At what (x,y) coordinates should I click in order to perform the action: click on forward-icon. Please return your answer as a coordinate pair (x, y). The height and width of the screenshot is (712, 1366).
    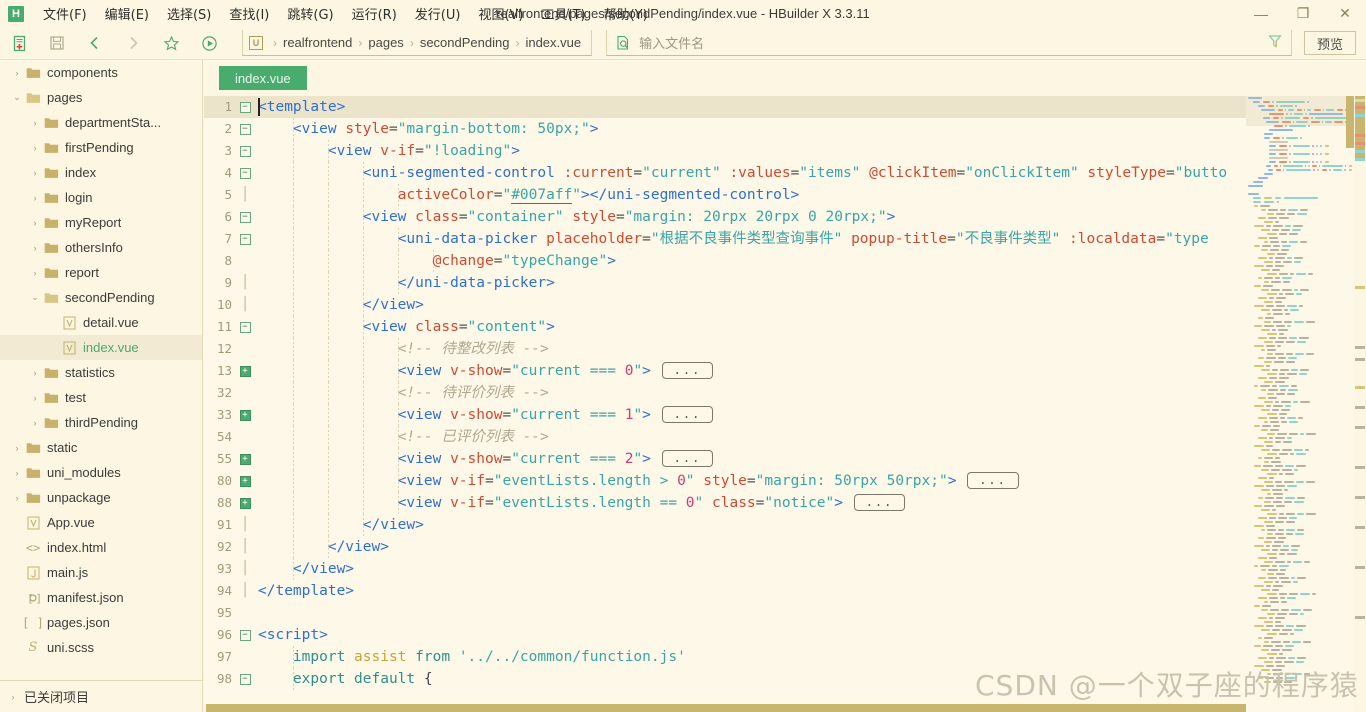
    Looking at the image, I should click on (133, 43).